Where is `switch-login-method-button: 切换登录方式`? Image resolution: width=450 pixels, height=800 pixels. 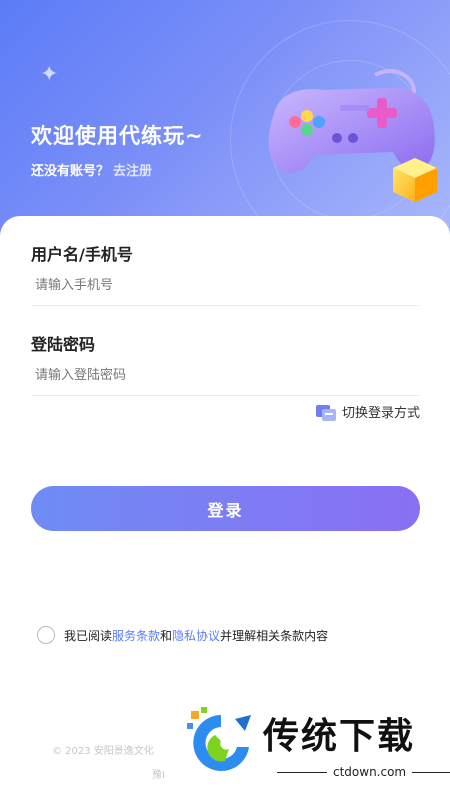
switch-login-method-button: 切换登录方式 is located at coordinates (367, 411).